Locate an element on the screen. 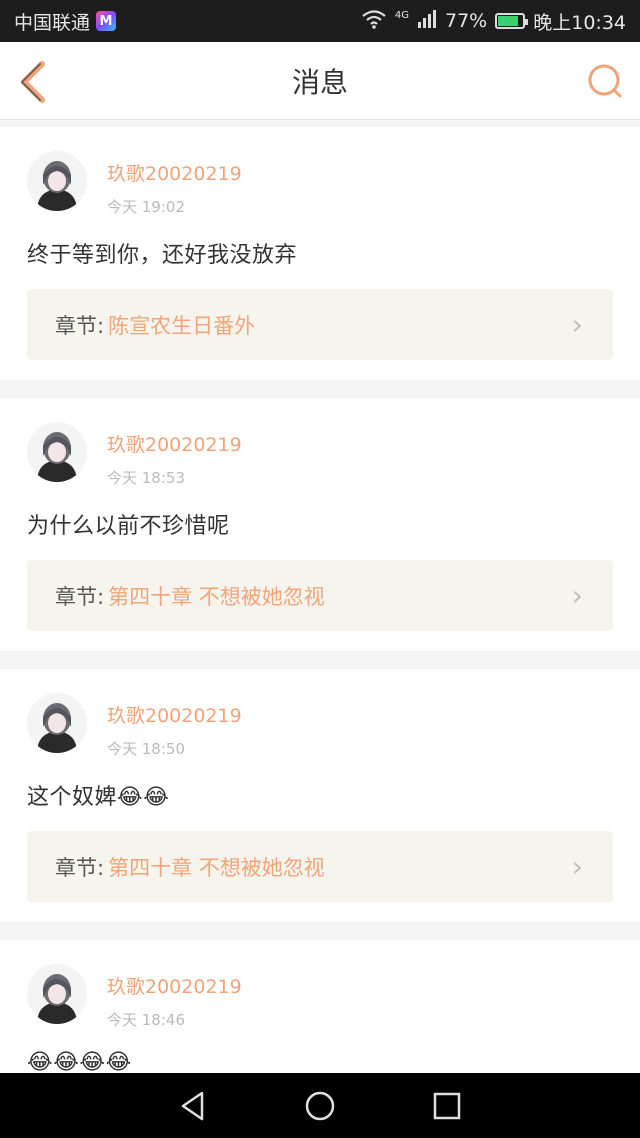 The width and height of the screenshot is (640, 1138). clock: 晚上10:34 is located at coordinates (579, 22).